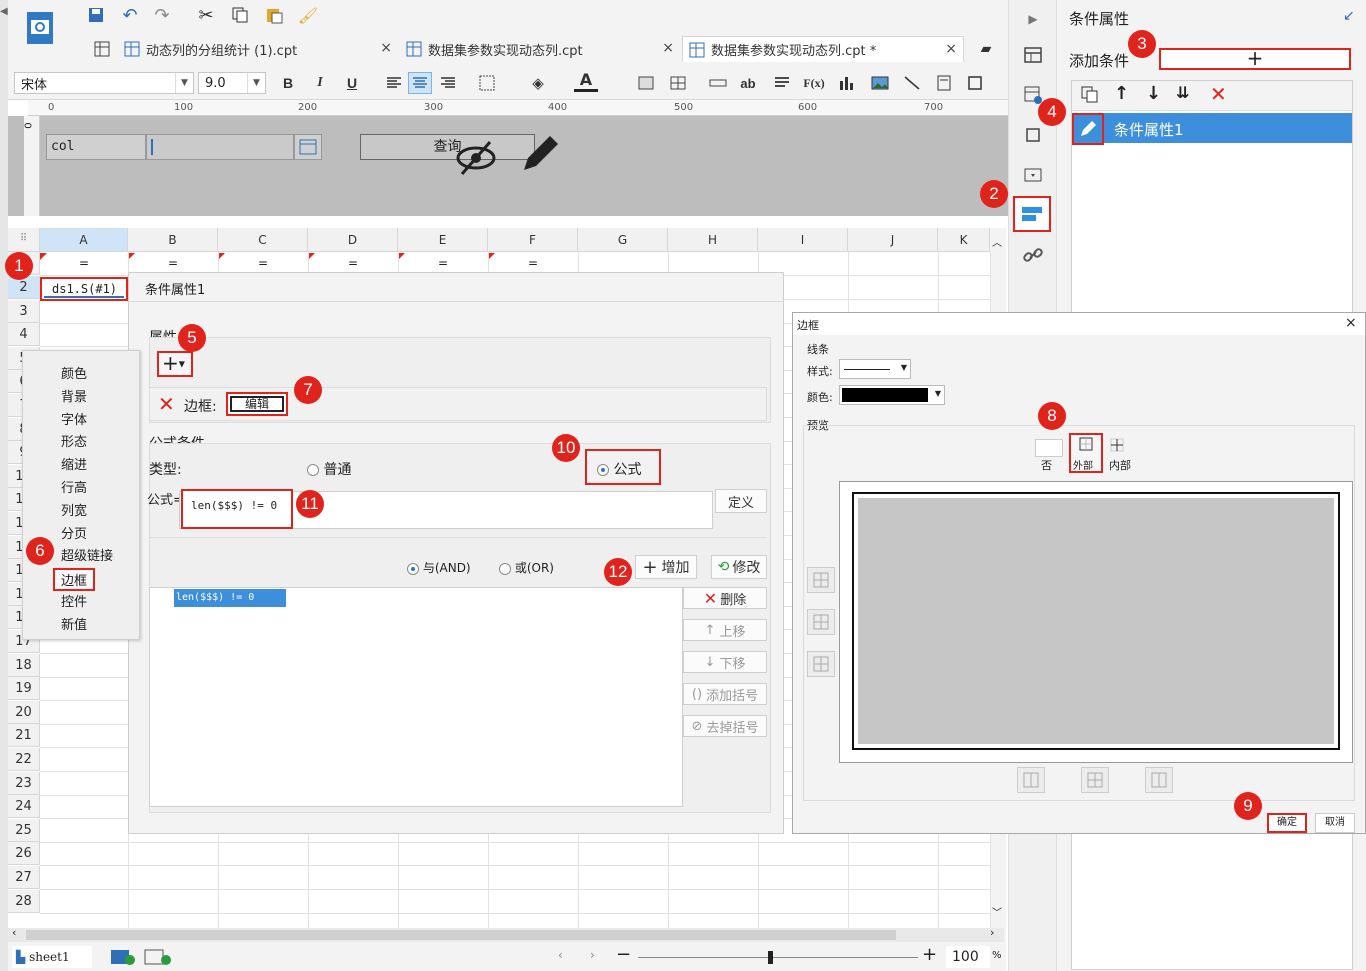  Describe the element at coordinates (420, 83) in the screenshot. I see `align-center-icon` at that location.